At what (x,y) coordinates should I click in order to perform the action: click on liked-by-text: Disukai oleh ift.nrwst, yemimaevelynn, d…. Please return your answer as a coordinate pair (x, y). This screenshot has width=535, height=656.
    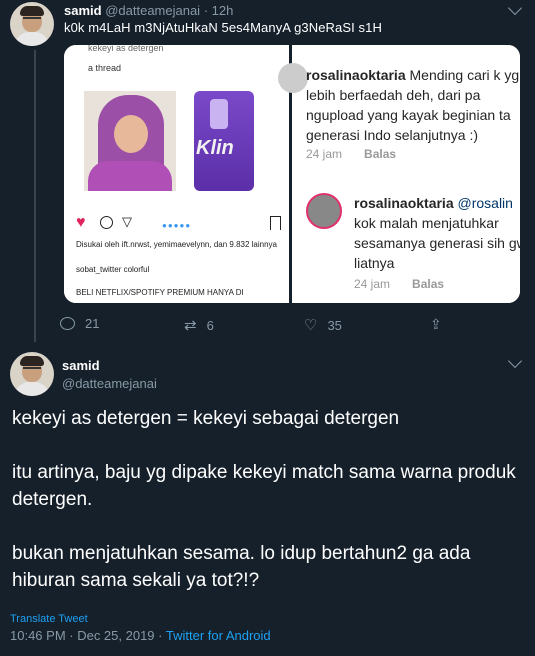
    Looking at the image, I should click on (176, 244).